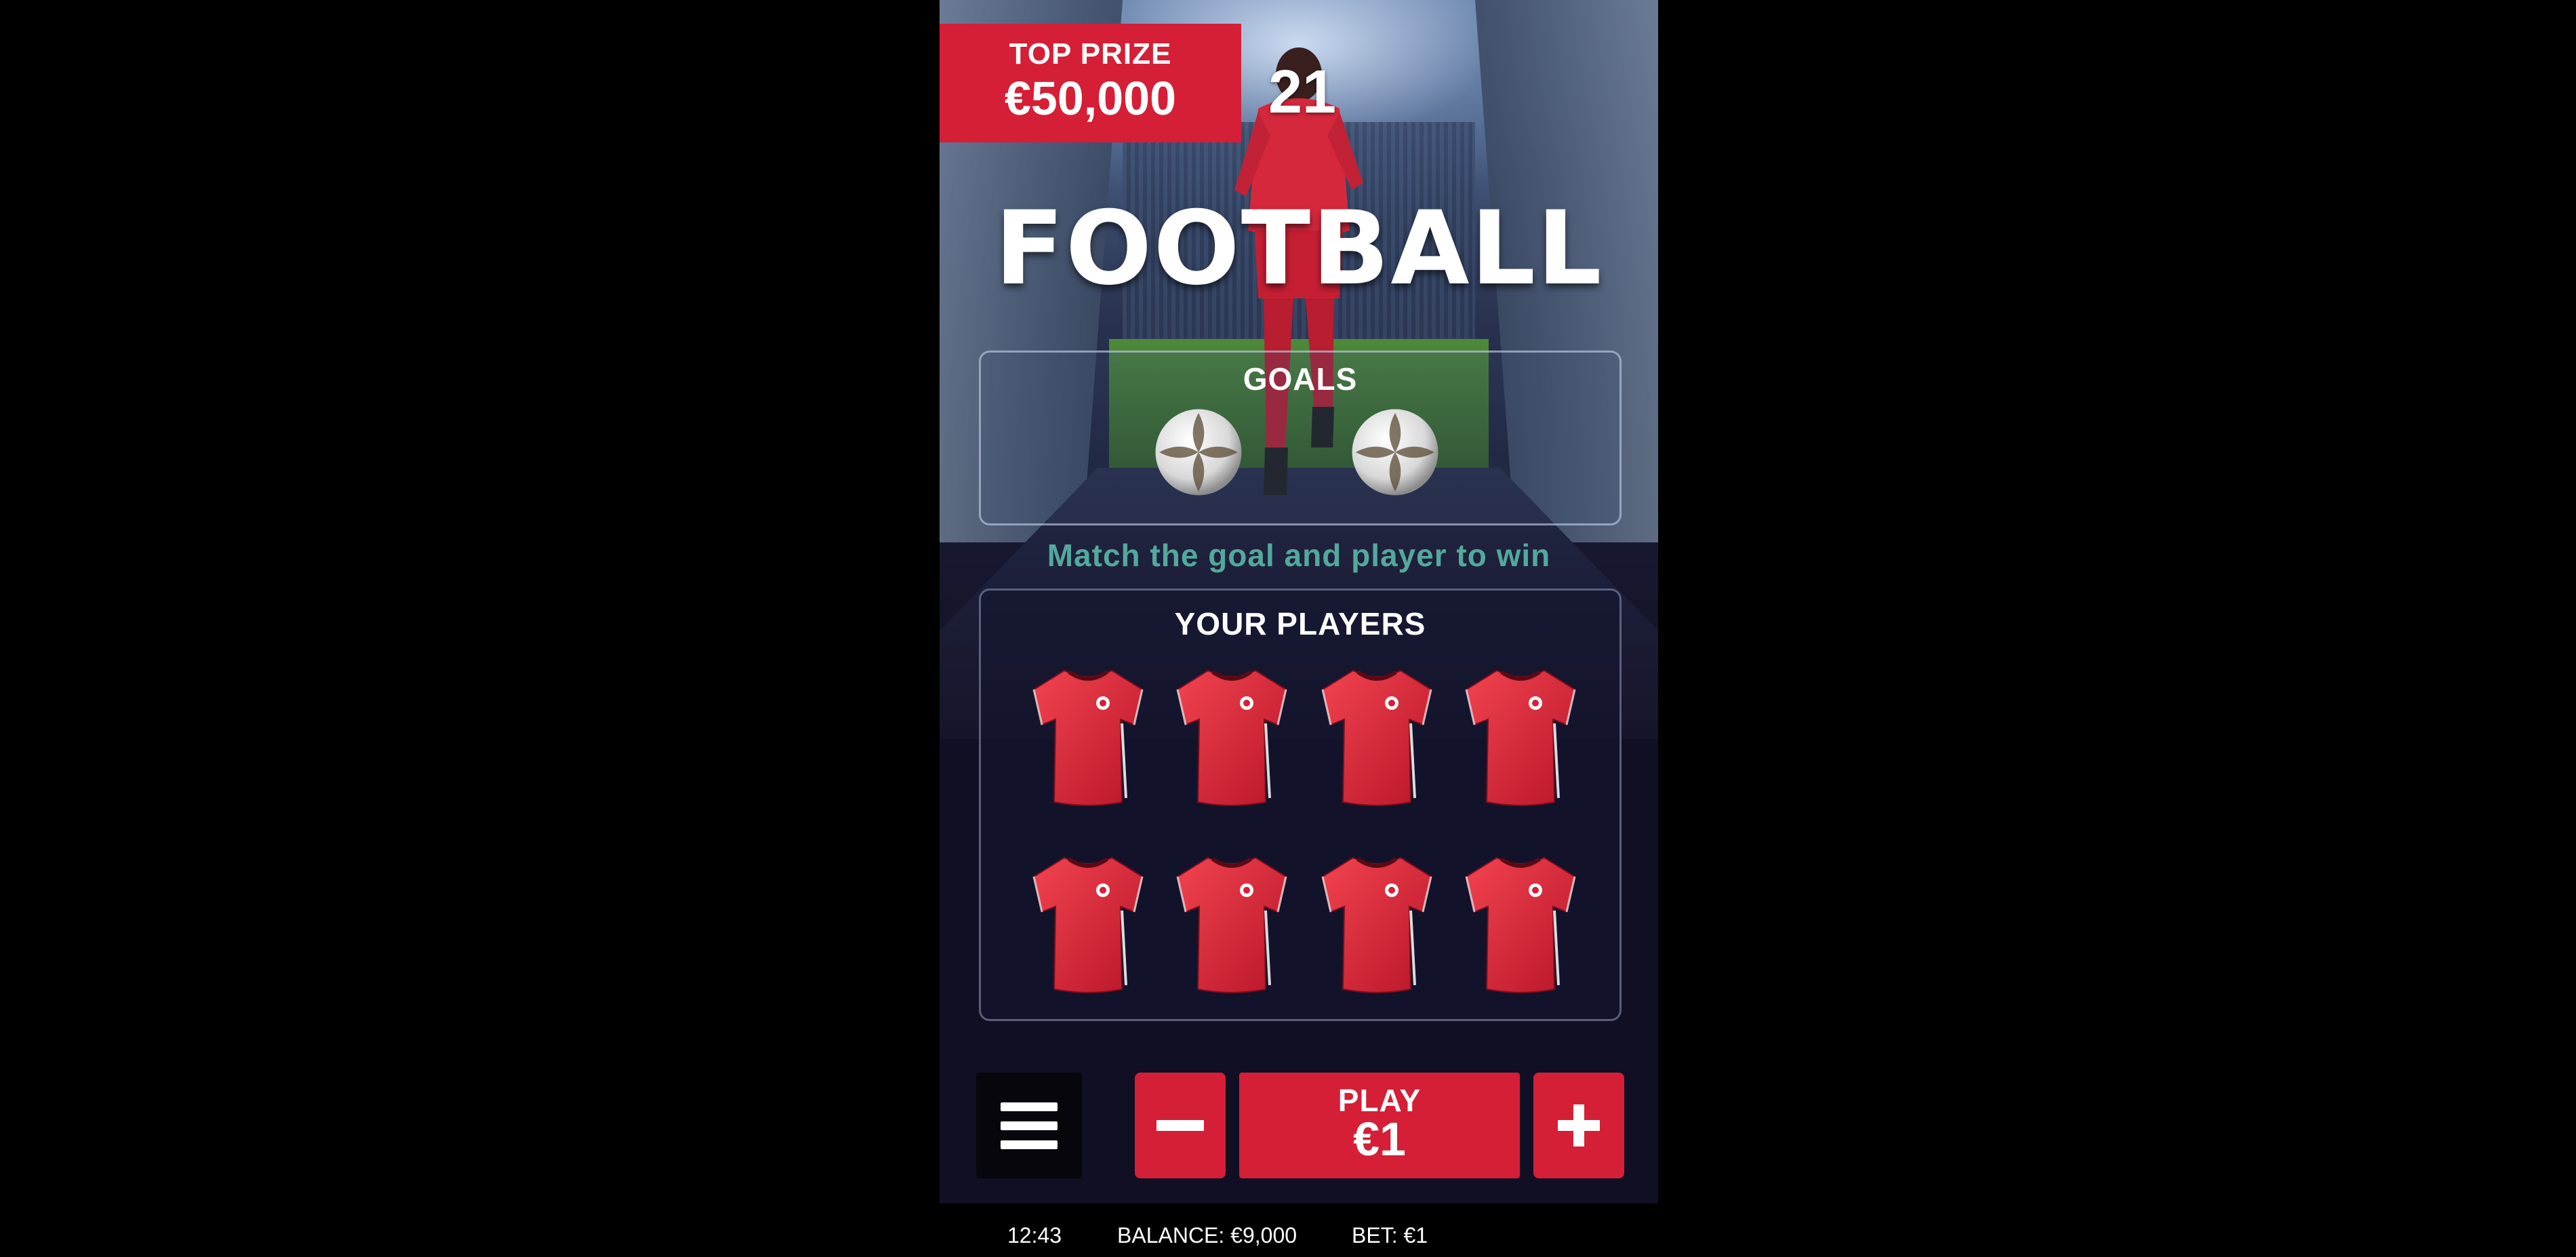 This screenshot has width=2576, height=1257. I want to click on jersey-number: 21, so click(1302, 92).